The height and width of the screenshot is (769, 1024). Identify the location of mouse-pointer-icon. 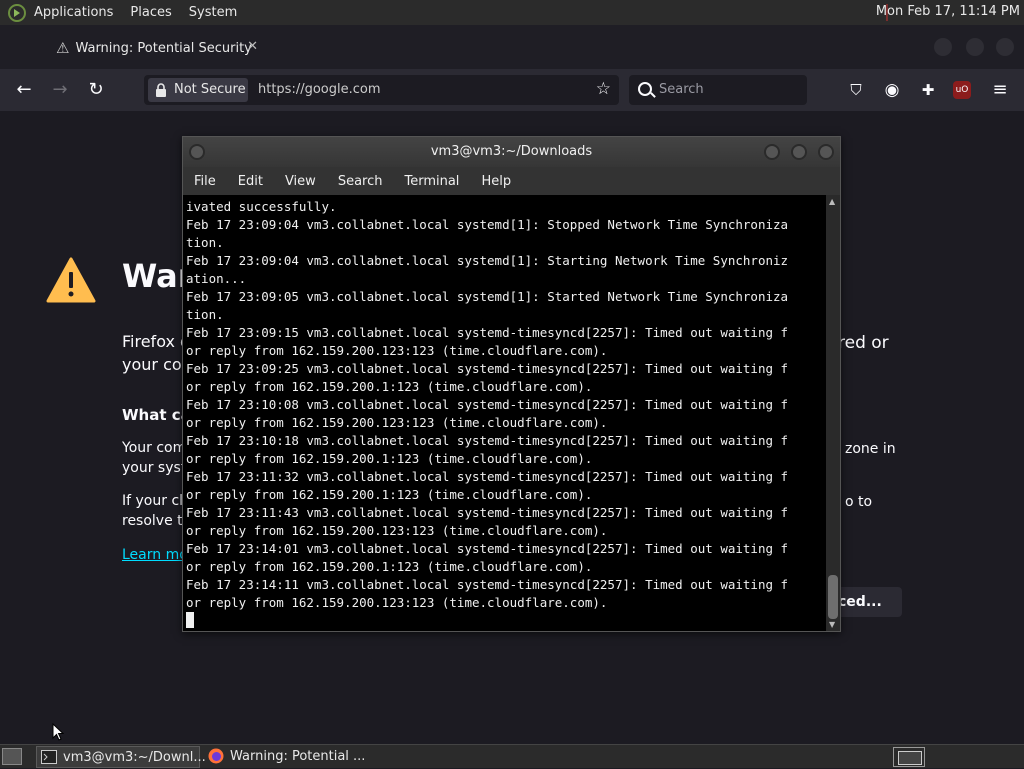
(58, 732).